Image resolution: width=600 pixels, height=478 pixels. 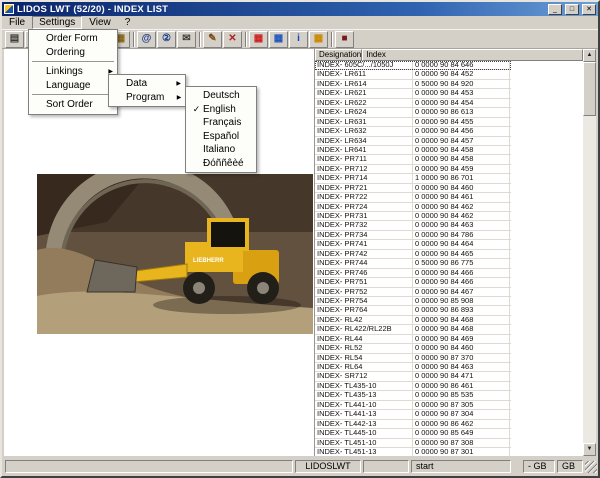 I want to click on table-header: Designation Index, so click(x=449, y=55).